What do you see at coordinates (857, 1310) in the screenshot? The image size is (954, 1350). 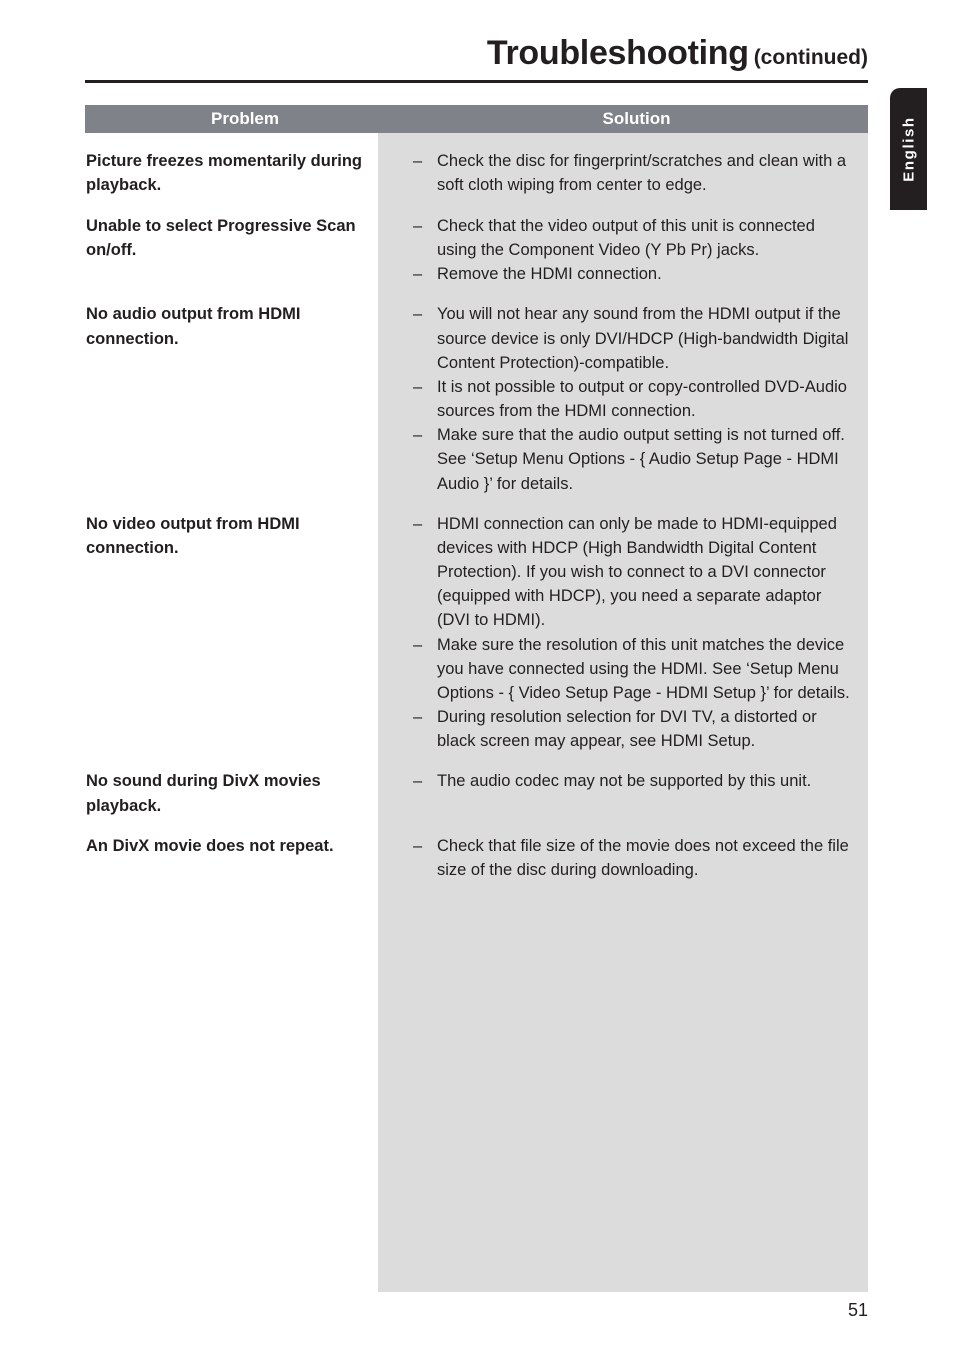 I see `page-number: 51` at bounding box center [857, 1310].